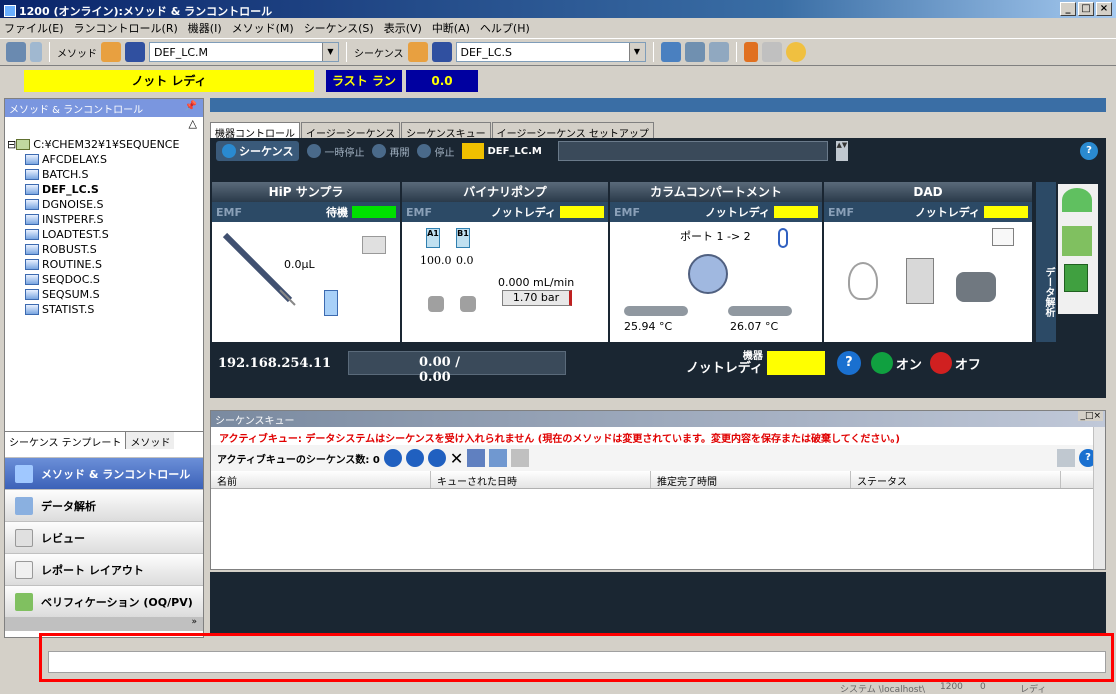  What do you see at coordinates (104, 249) in the screenshot?
I see `tree-item: ROBUST.S` at bounding box center [104, 249].